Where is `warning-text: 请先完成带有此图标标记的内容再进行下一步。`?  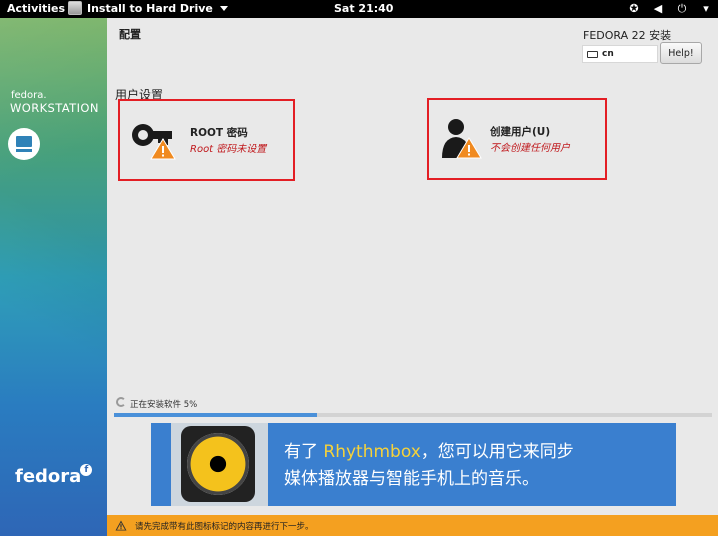 warning-text: 请先完成带有此图标标记的内容再进行下一步。 is located at coordinates (224, 526).